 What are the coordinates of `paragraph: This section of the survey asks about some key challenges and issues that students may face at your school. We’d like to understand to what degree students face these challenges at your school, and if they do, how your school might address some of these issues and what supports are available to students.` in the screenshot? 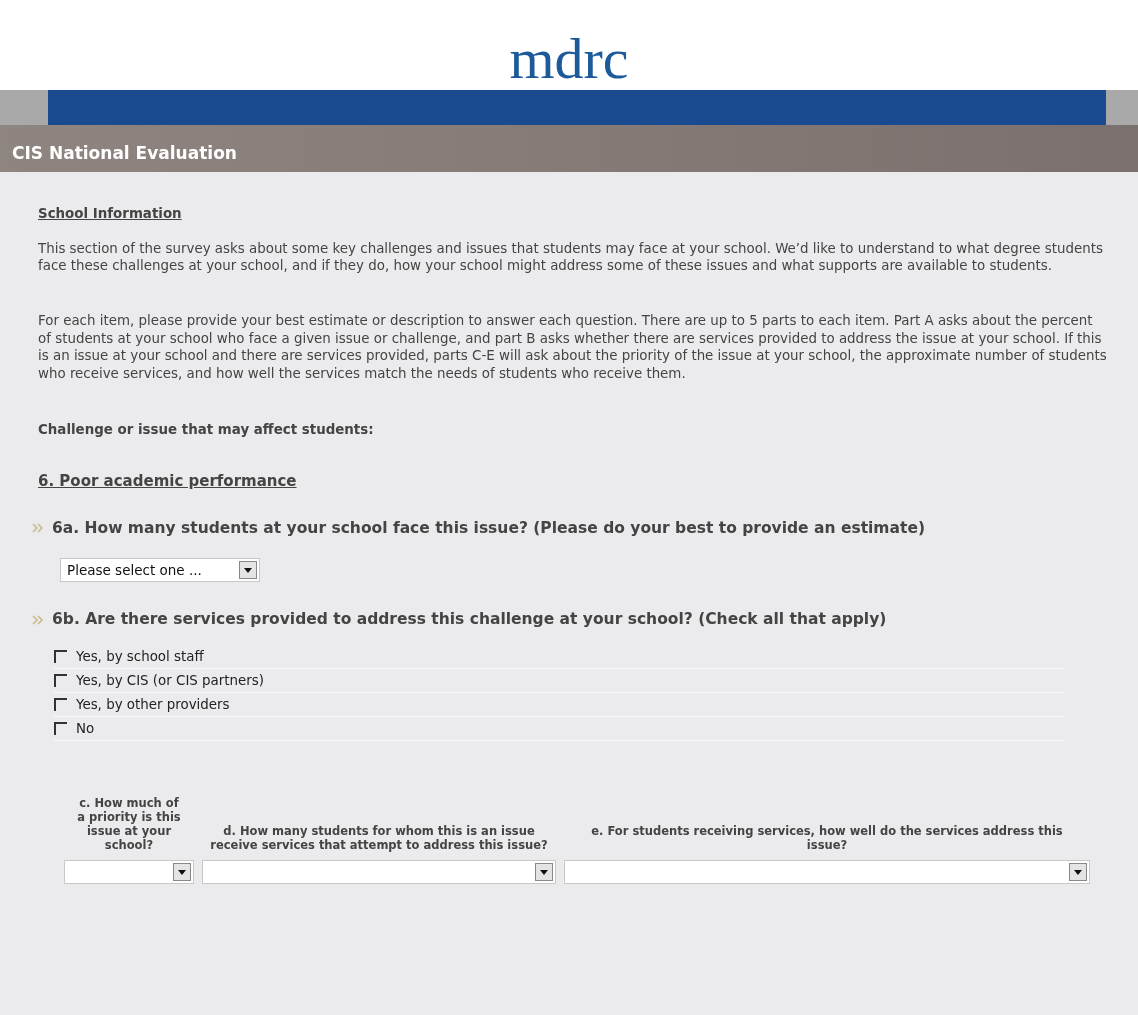 It's located at (571, 257).